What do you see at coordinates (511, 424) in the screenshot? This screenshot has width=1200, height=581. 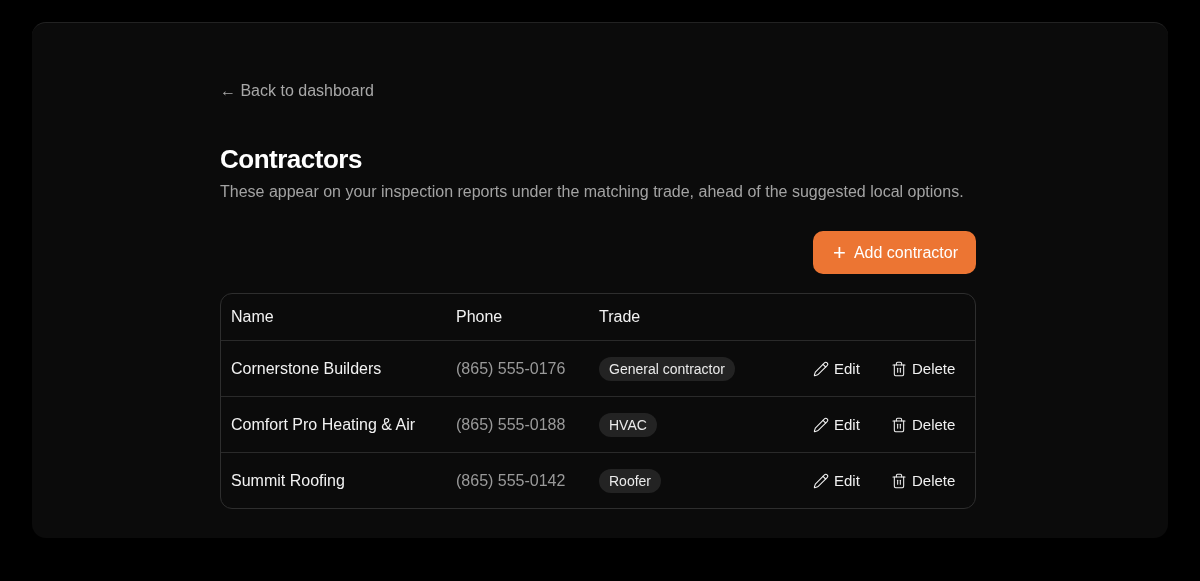 I see `table-cell-text: (865) 555-0188` at bounding box center [511, 424].